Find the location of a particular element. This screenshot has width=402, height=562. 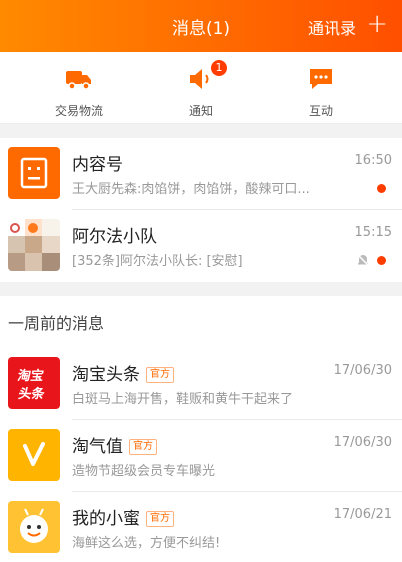

conversation-name: 淘宝头条 官方 is located at coordinates (123, 372).